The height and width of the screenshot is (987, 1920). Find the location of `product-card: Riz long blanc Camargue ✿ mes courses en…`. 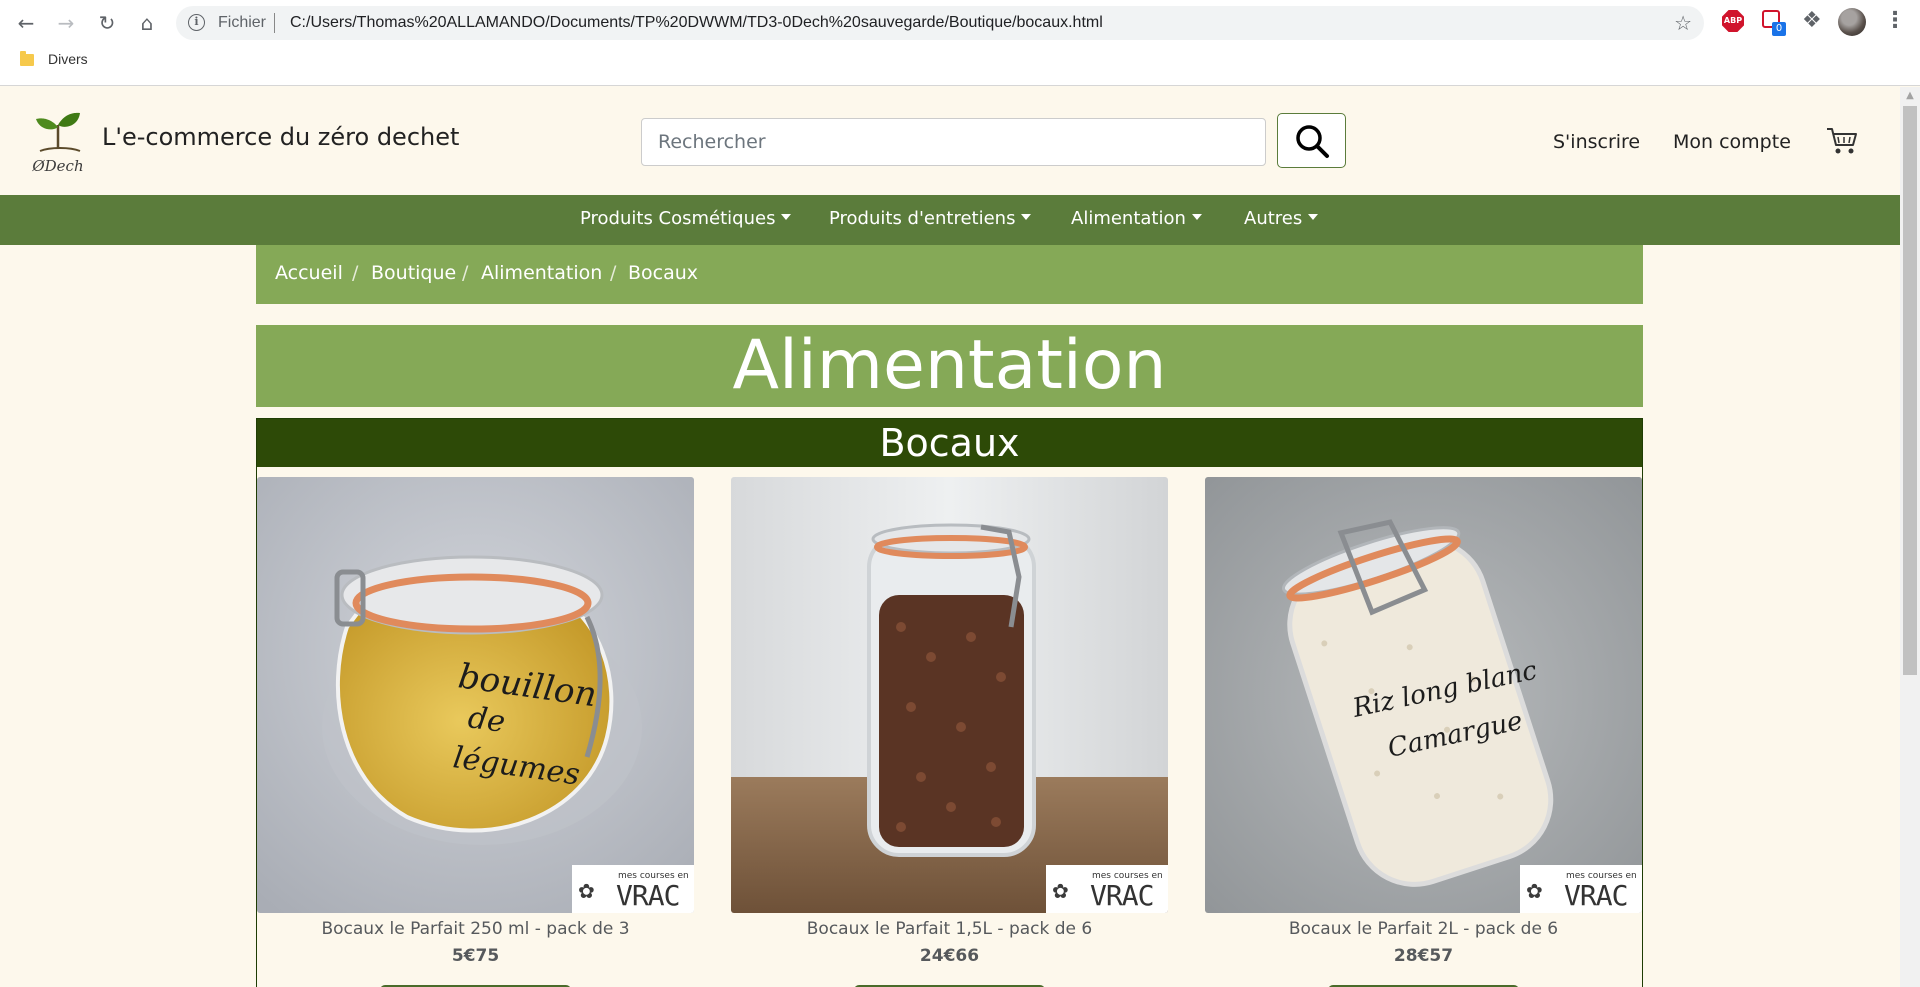

product-card: Riz long blanc Camargue ✿ mes courses en… is located at coordinates (1423, 732).